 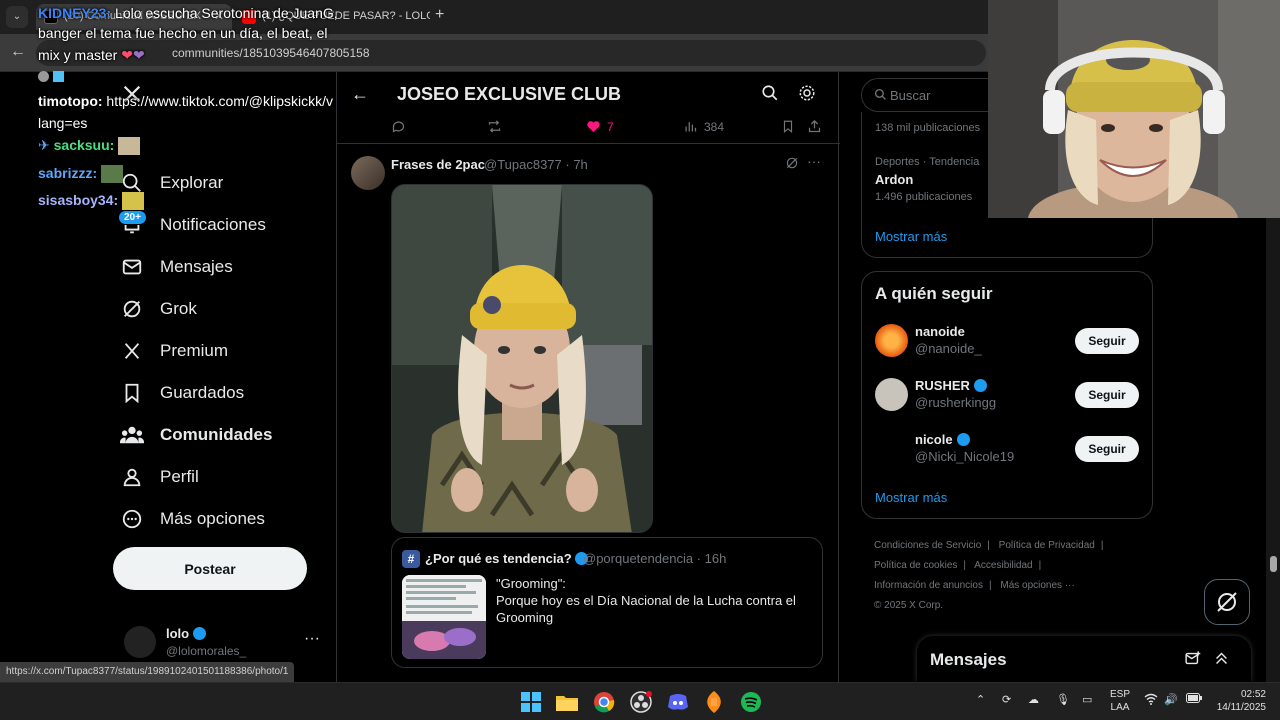 I want to click on account-name: lolo, so click(x=186, y=633).